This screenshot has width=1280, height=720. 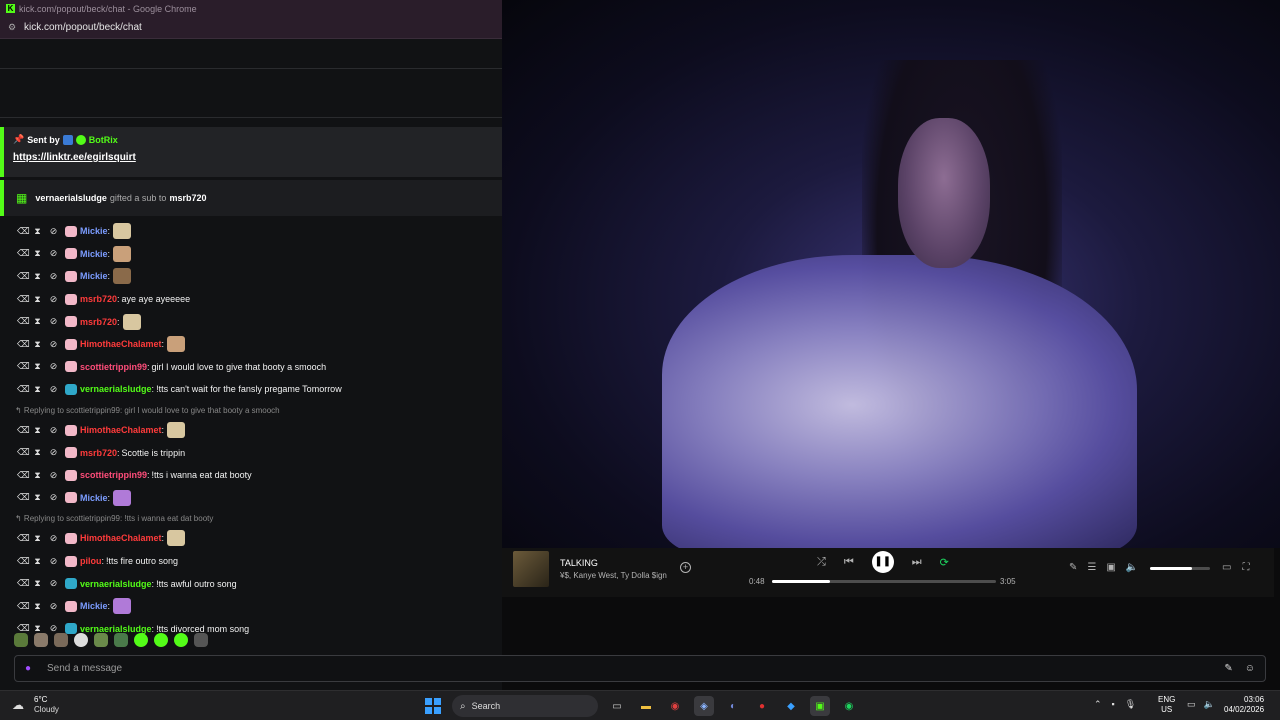 I want to click on translate-icon: ✎, so click(x=1228, y=668).